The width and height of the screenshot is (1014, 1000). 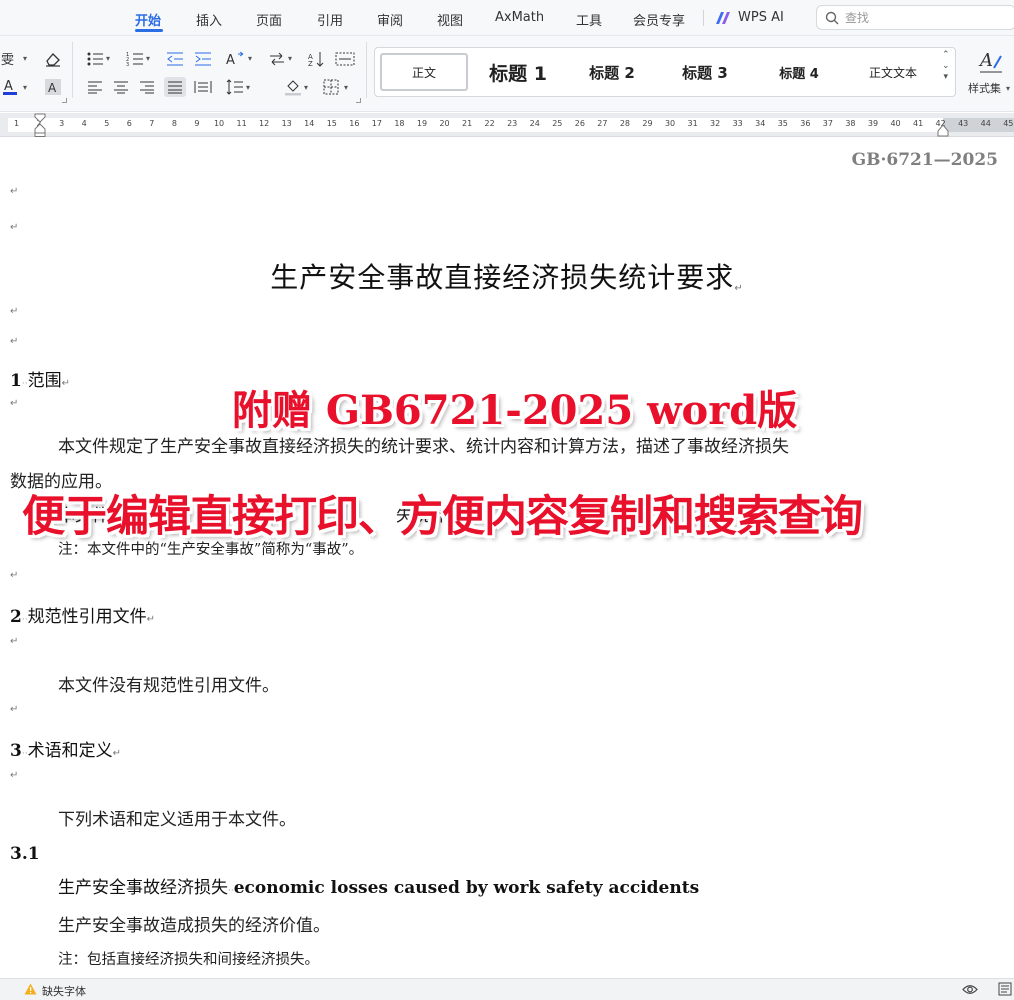 What do you see at coordinates (985, 123) in the screenshot?
I see `ruler-tick-label: 44` at bounding box center [985, 123].